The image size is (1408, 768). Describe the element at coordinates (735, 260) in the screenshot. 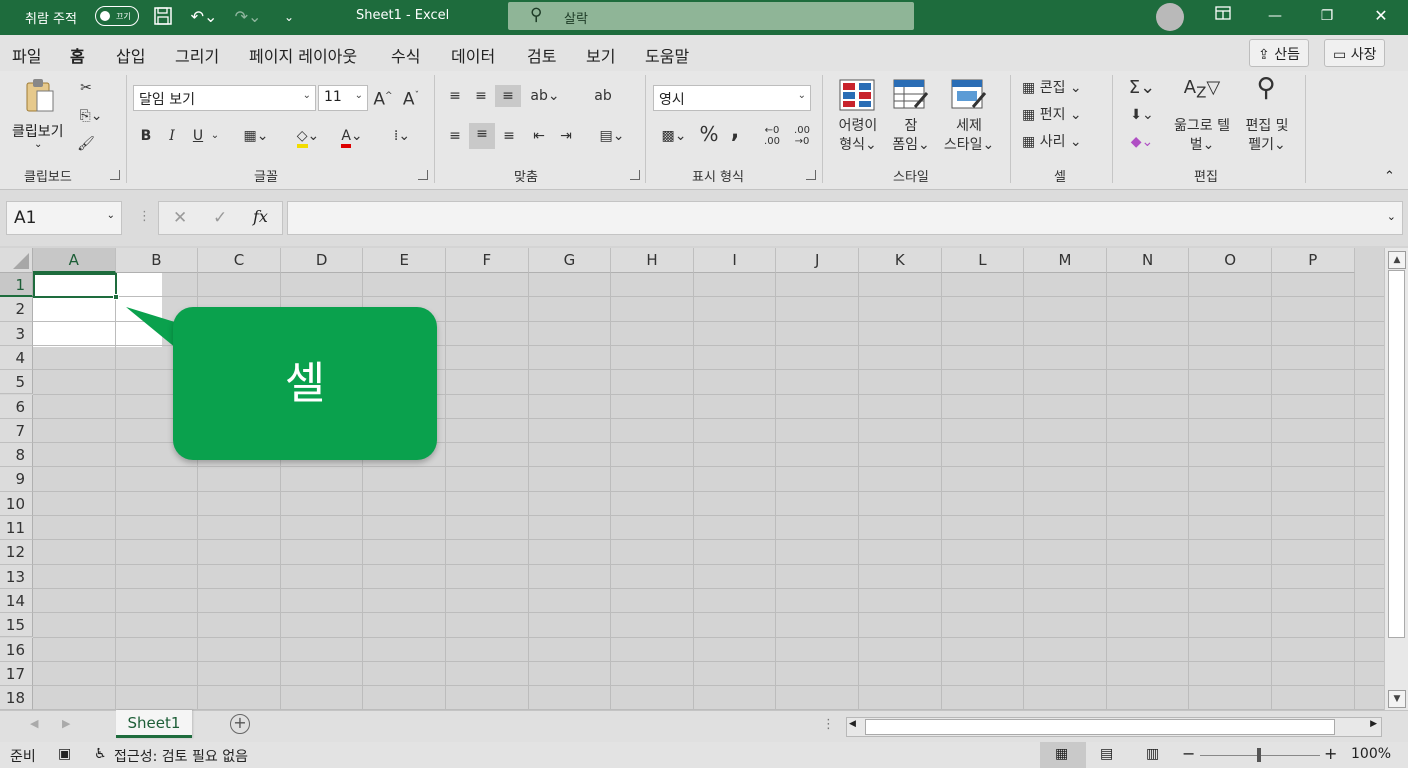

I see `column-header: I` at that location.